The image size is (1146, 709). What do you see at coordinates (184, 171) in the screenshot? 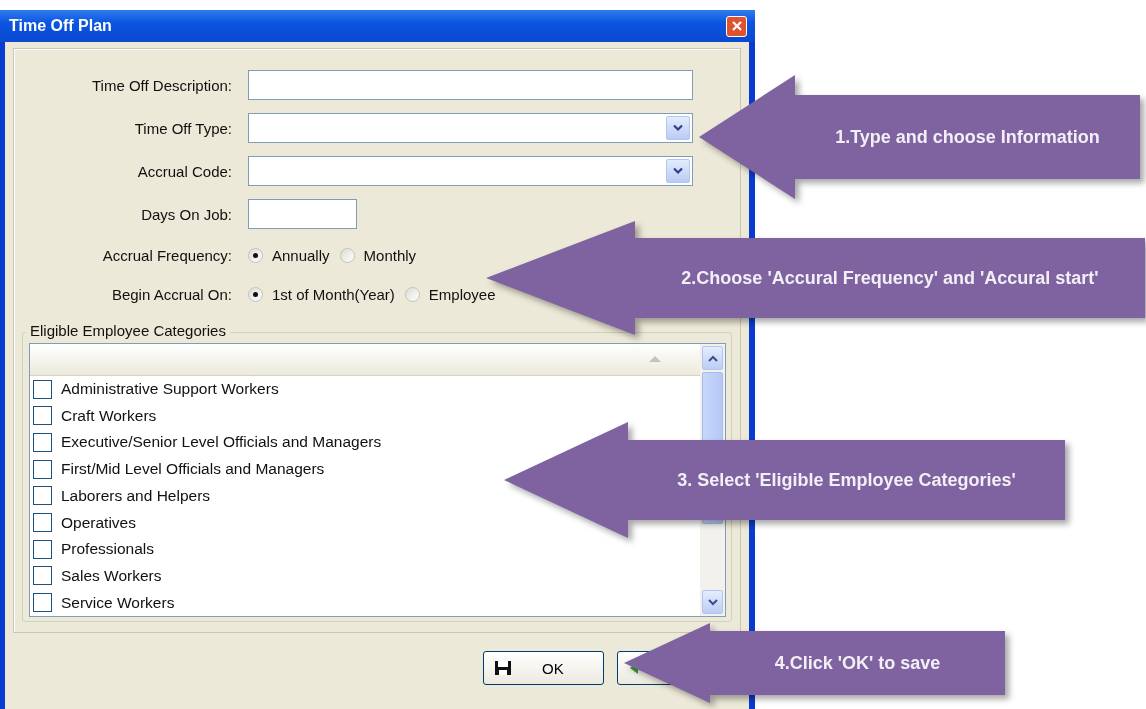
I see `field-label: Accrual Code:` at bounding box center [184, 171].